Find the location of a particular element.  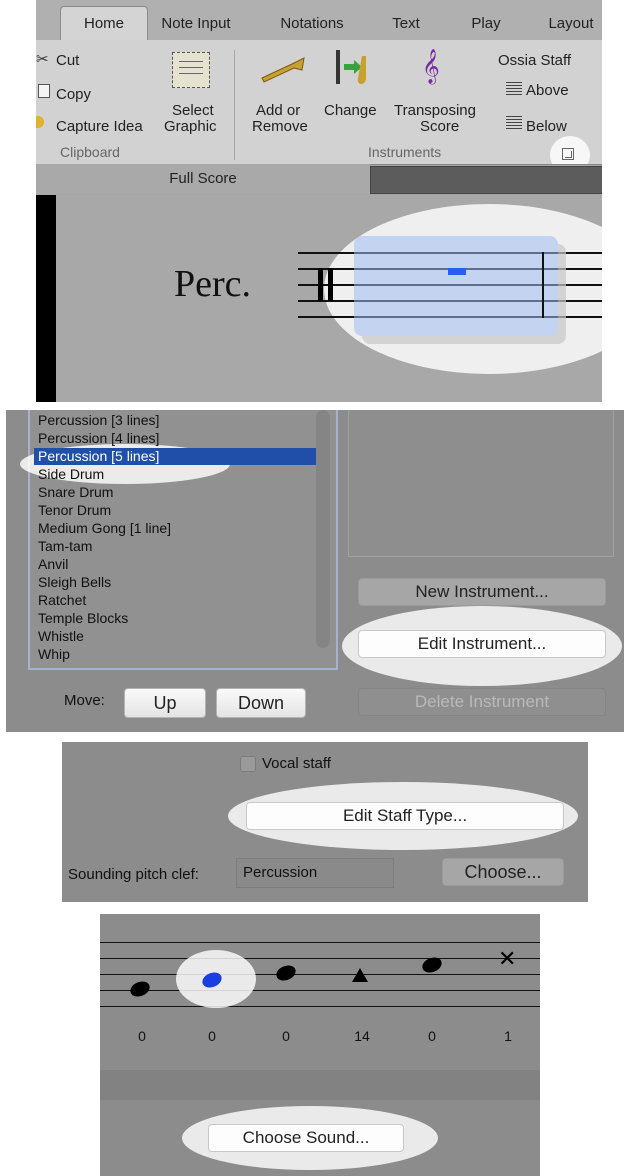

list-item: Whistle is located at coordinates (61, 636).